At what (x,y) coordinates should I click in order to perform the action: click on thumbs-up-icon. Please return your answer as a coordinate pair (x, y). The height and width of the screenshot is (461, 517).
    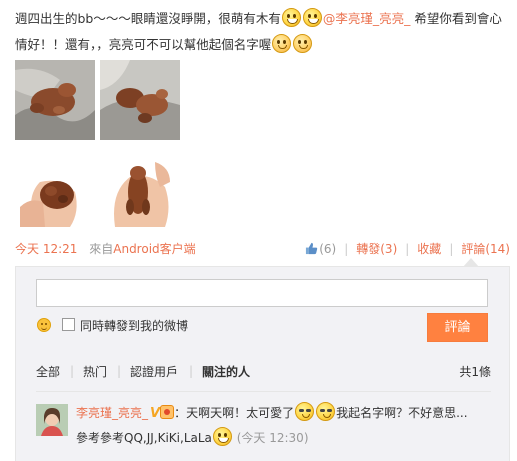
    Looking at the image, I should click on (312, 248).